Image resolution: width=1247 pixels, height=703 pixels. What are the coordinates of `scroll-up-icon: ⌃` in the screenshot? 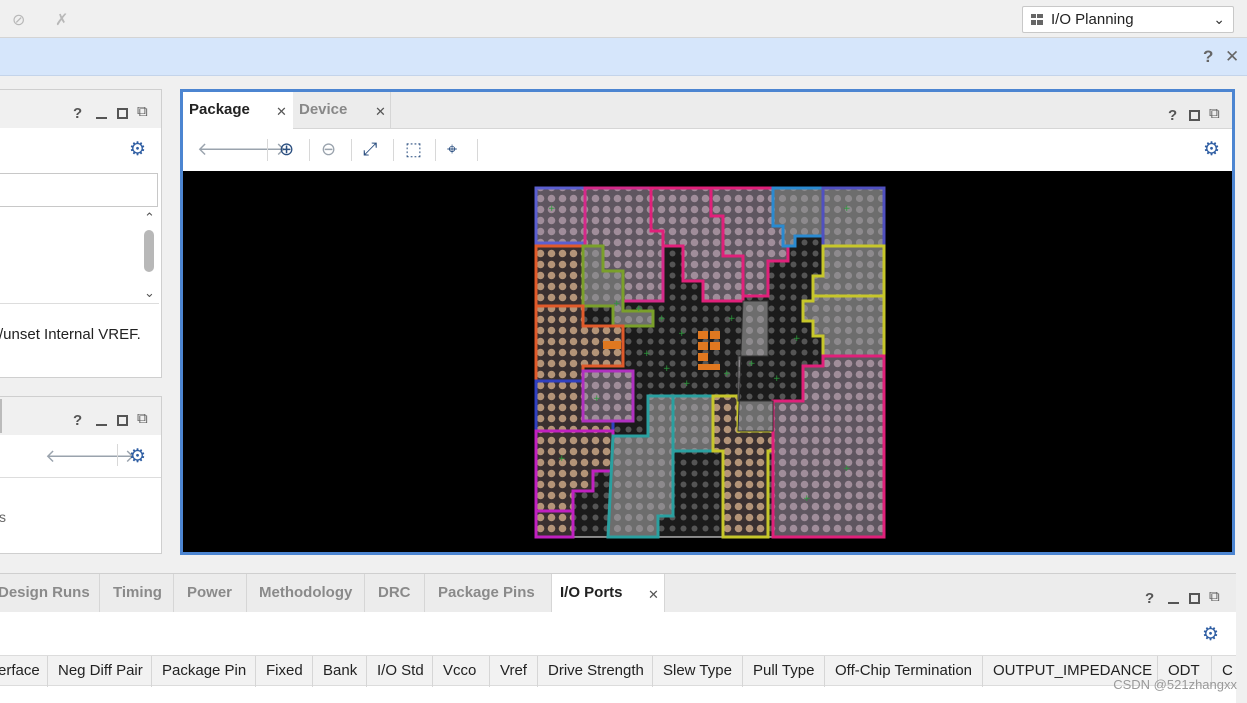 It's located at (149, 218).